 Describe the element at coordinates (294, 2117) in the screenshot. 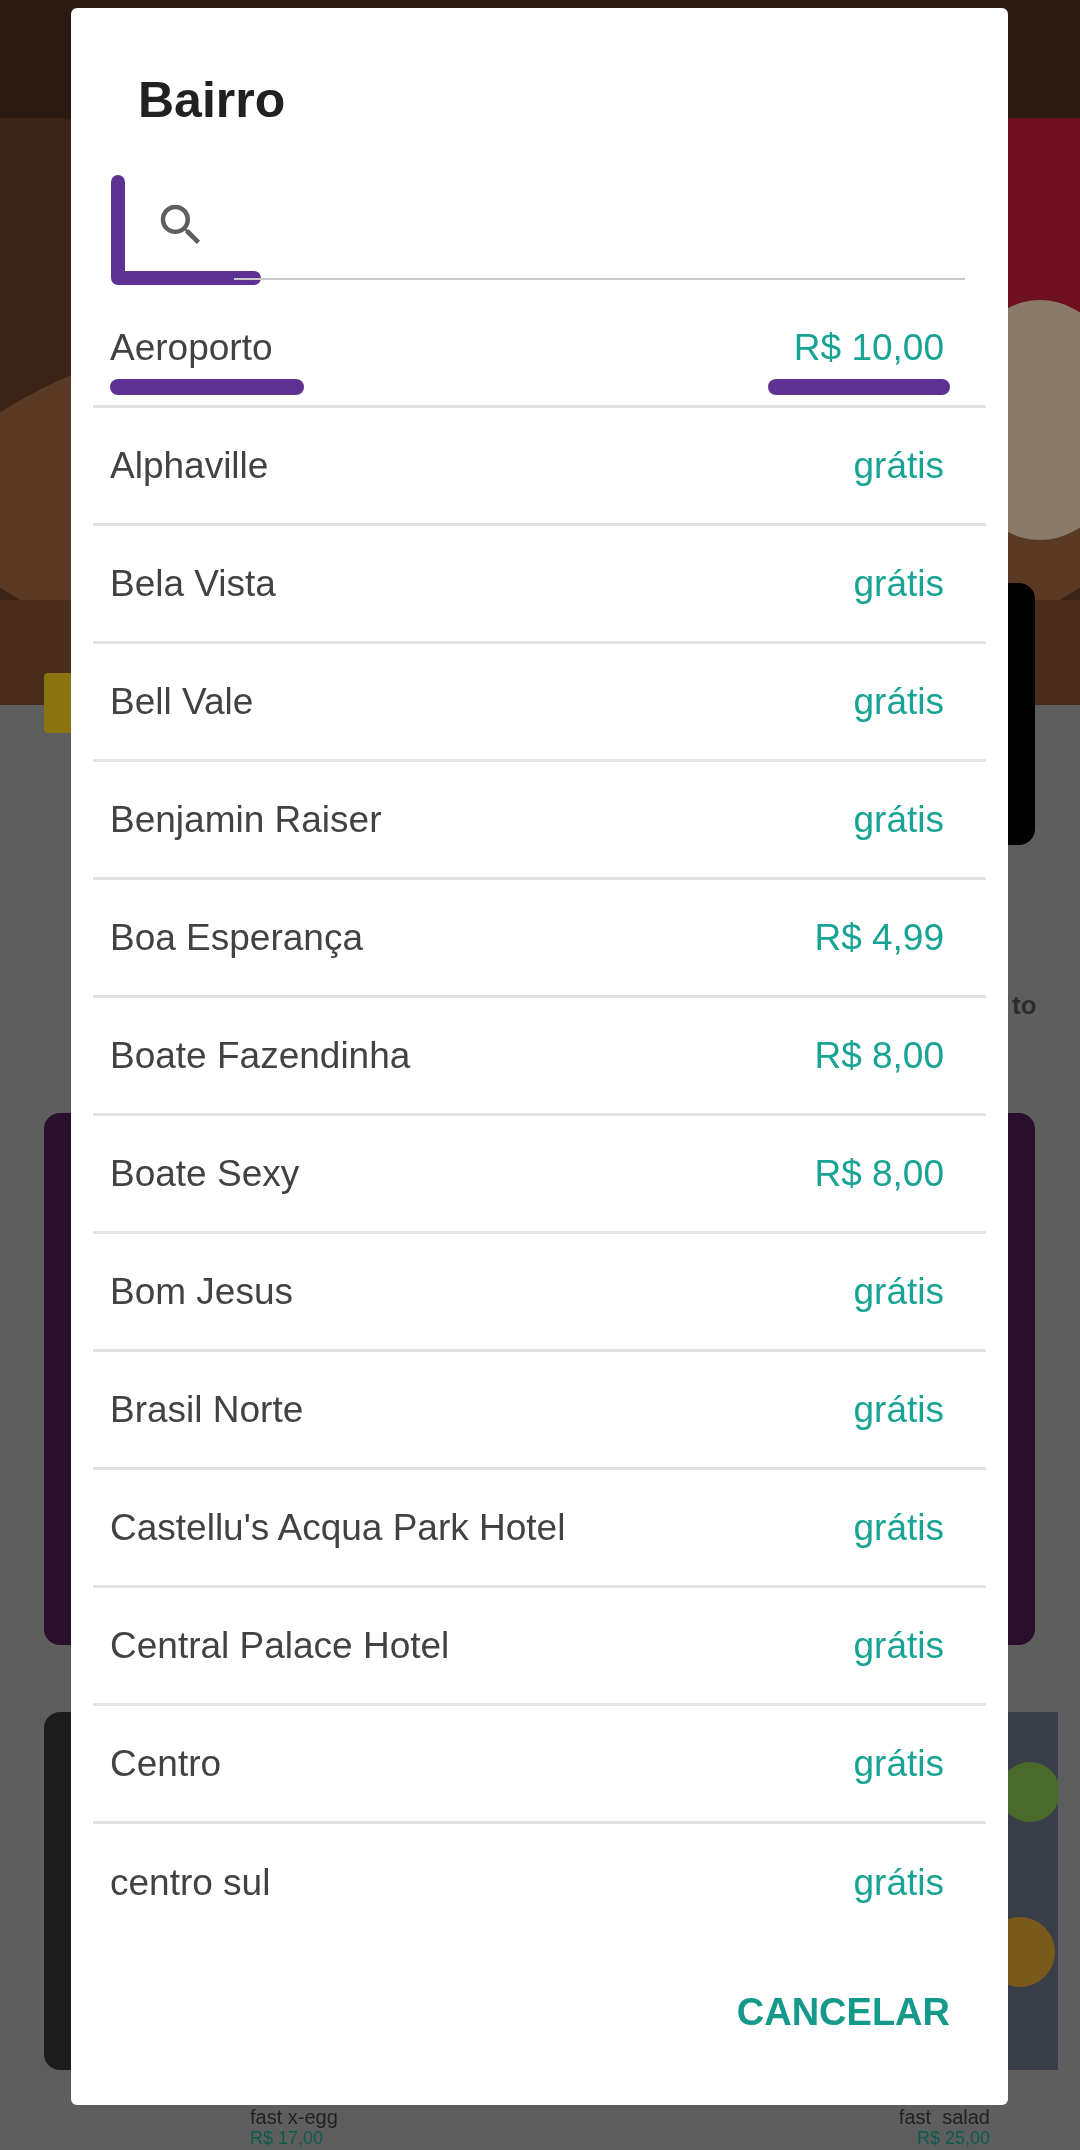

I see `product-name: fast x-egg` at that location.